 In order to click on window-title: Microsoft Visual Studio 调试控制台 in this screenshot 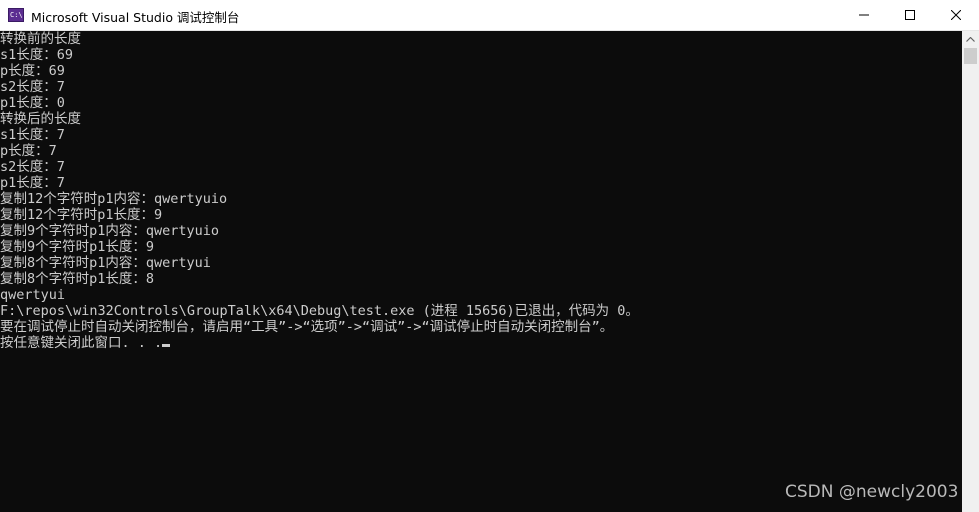, I will do `click(135, 17)`.